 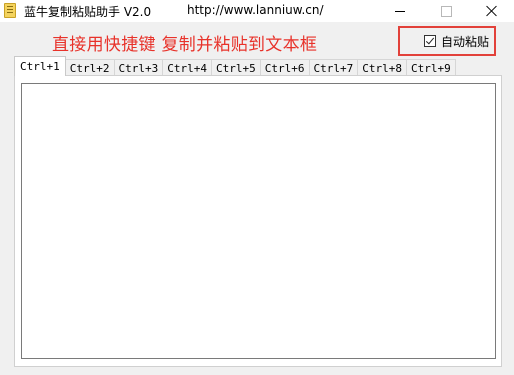 What do you see at coordinates (89, 67) in the screenshot?
I see `tab-ctrl-2: Ctrl+2` at bounding box center [89, 67].